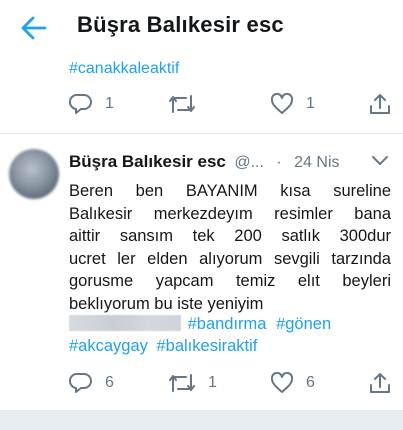 Image resolution: width=403 pixels, height=430 pixels. I want to click on reply-button: 6, so click(91, 383).